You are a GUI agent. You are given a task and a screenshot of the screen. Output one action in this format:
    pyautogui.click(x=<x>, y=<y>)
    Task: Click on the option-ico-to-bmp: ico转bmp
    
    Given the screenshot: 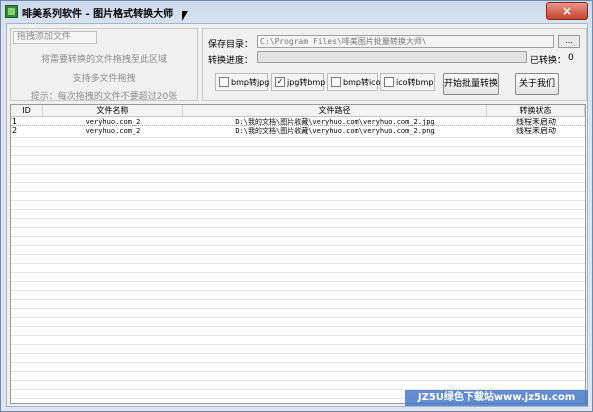 What is the action you would take?
    pyautogui.click(x=407, y=82)
    